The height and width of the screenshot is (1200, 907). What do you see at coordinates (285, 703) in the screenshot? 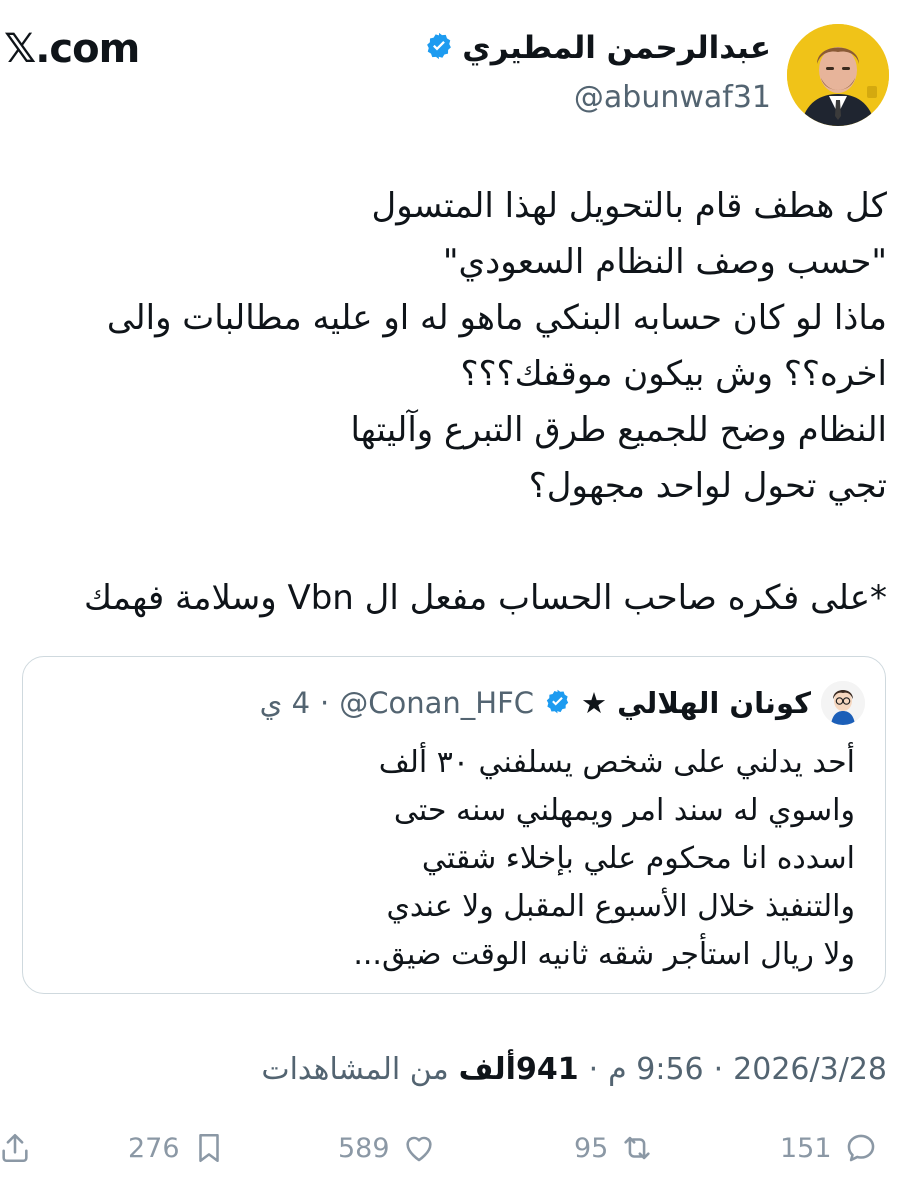
I see `quoted-time: 4 ي` at bounding box center [285, 703].